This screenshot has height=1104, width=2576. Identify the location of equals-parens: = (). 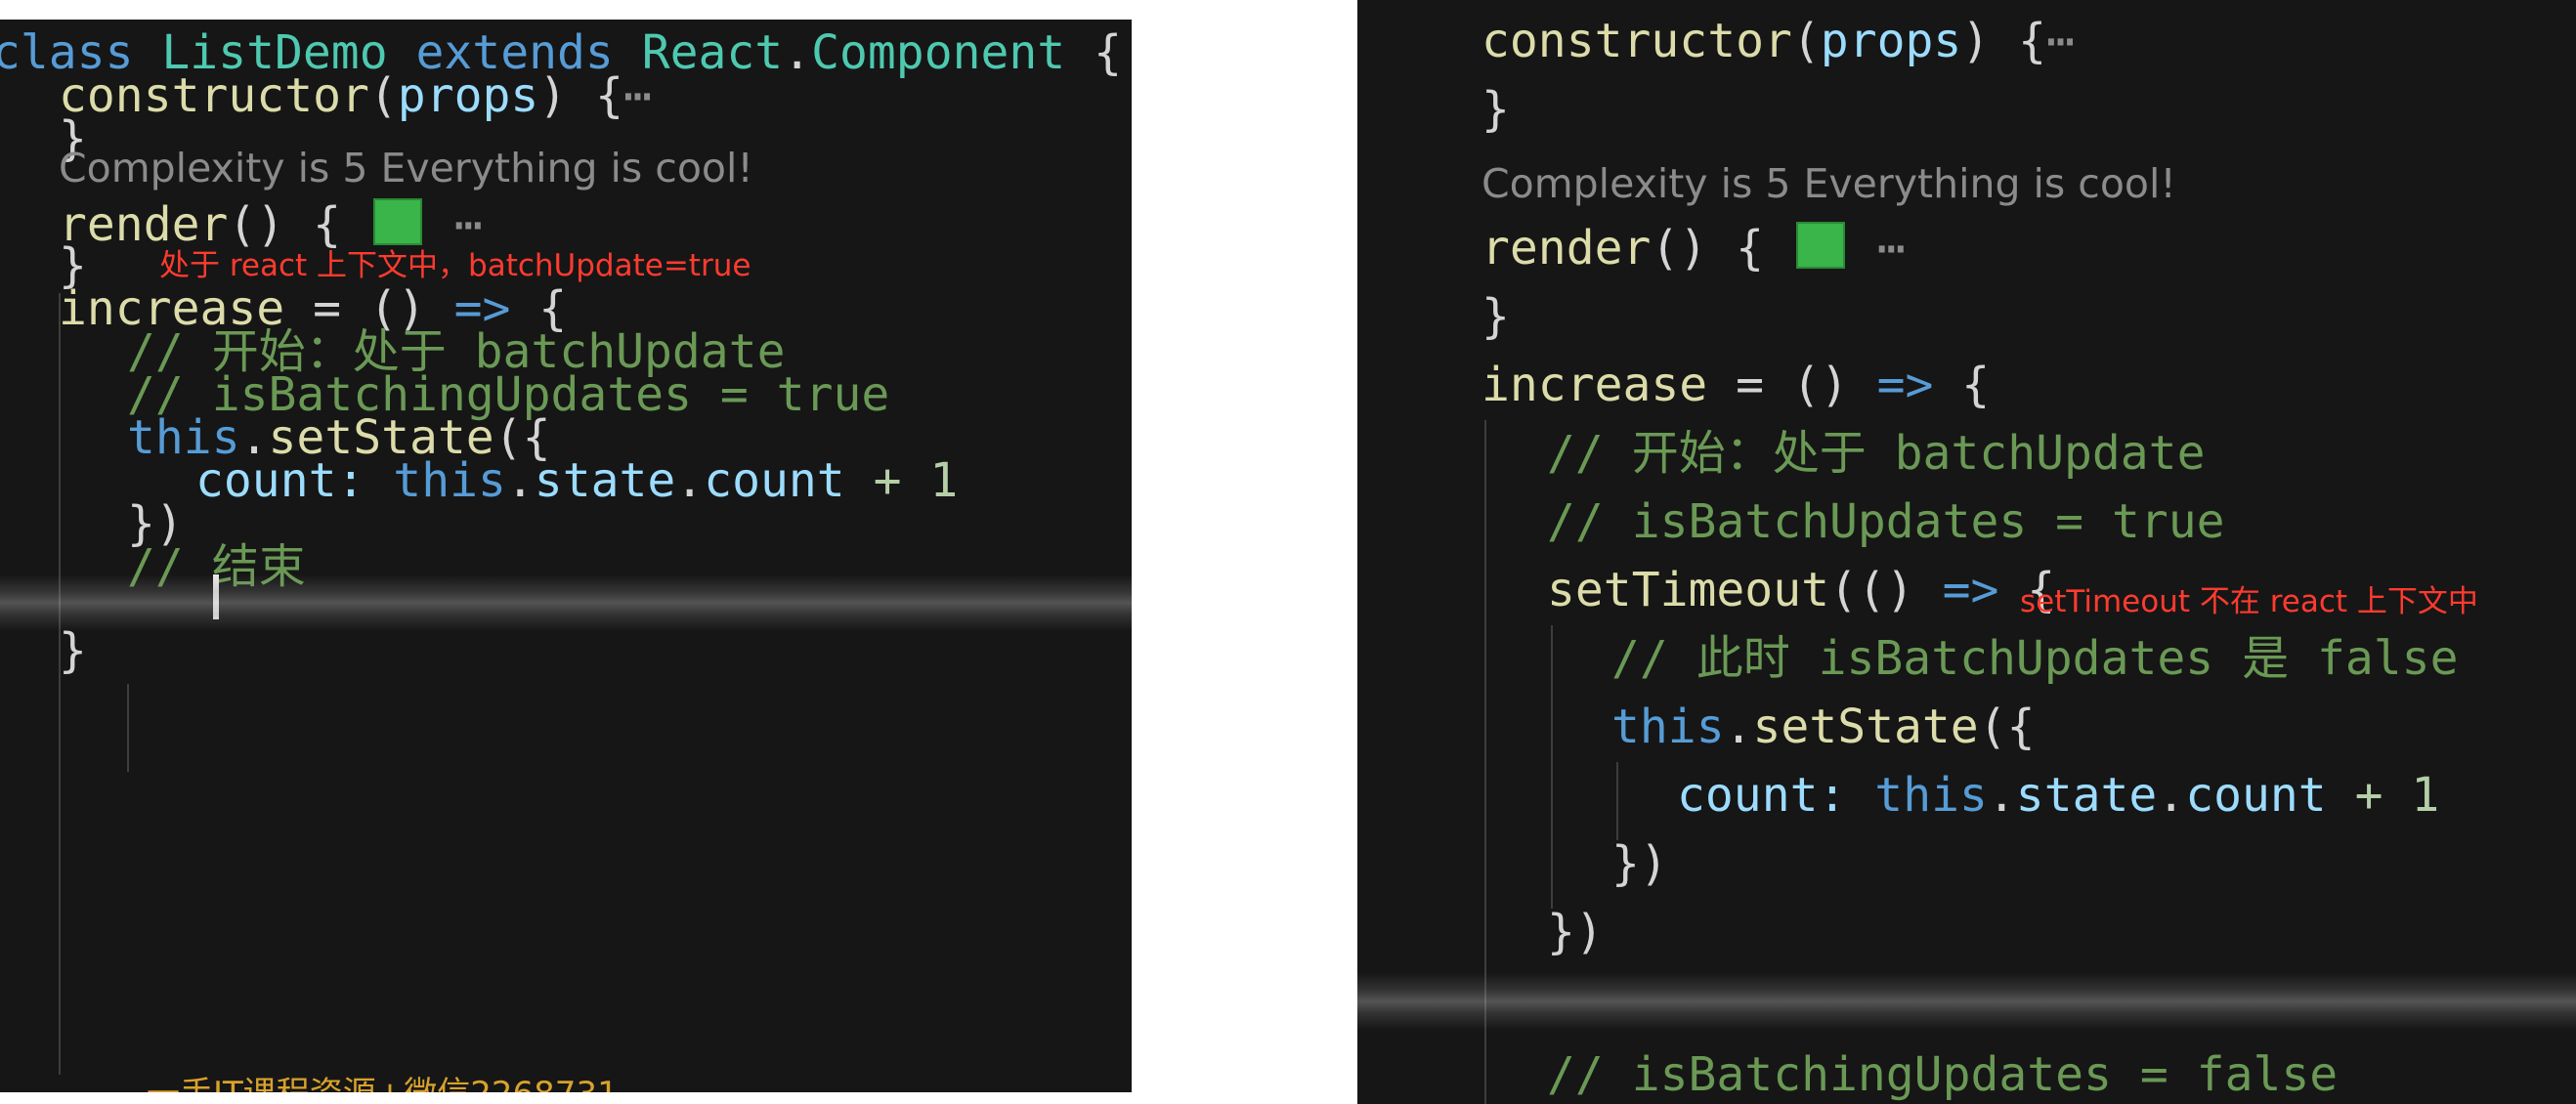
(1792, 385).